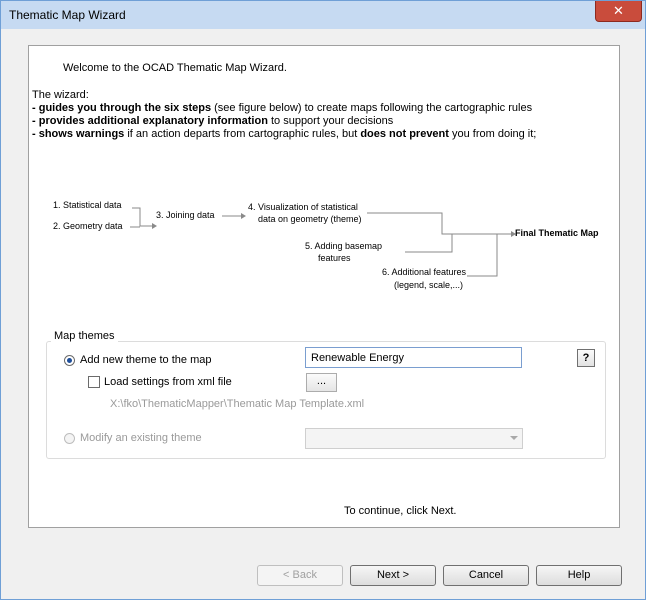 Image resolution: width=646 pixels, height=600 pixels. I want to click on step-6-label-line-2: (legend, scale,...), so click(429, 285).